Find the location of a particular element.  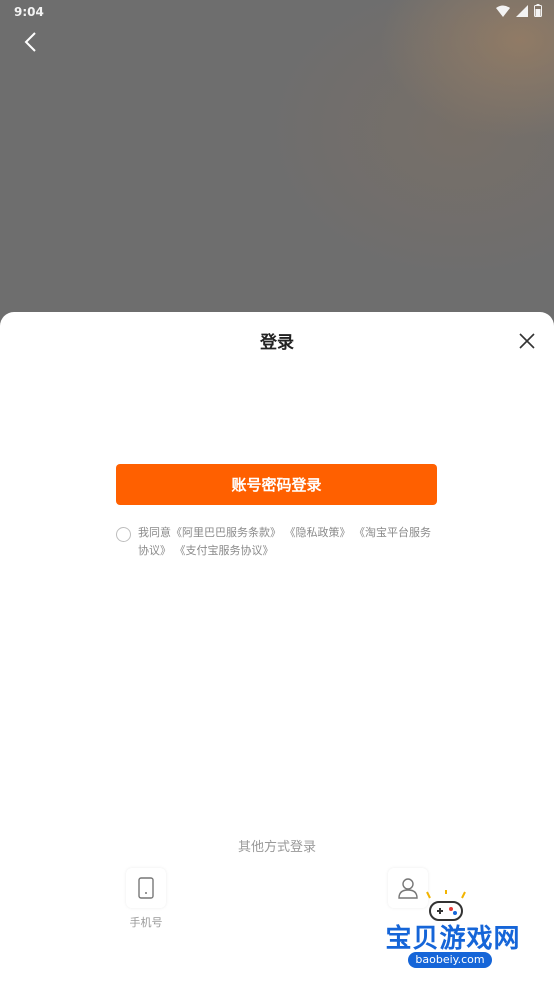

close-button is located at coordinates (527, 341).